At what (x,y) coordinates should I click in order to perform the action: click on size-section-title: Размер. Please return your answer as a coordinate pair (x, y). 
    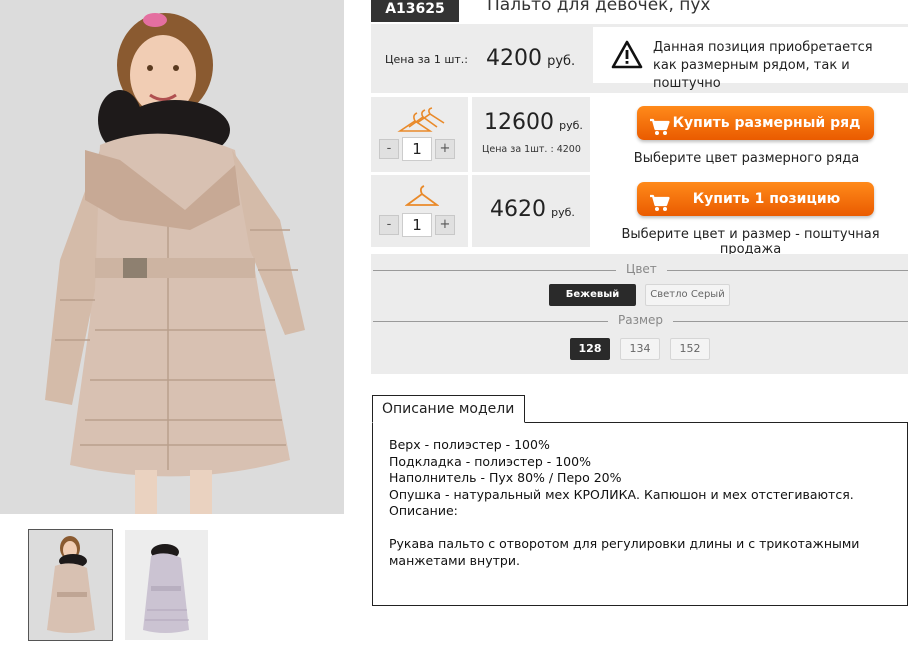
    Looking at the image, I should click on (641, 320).